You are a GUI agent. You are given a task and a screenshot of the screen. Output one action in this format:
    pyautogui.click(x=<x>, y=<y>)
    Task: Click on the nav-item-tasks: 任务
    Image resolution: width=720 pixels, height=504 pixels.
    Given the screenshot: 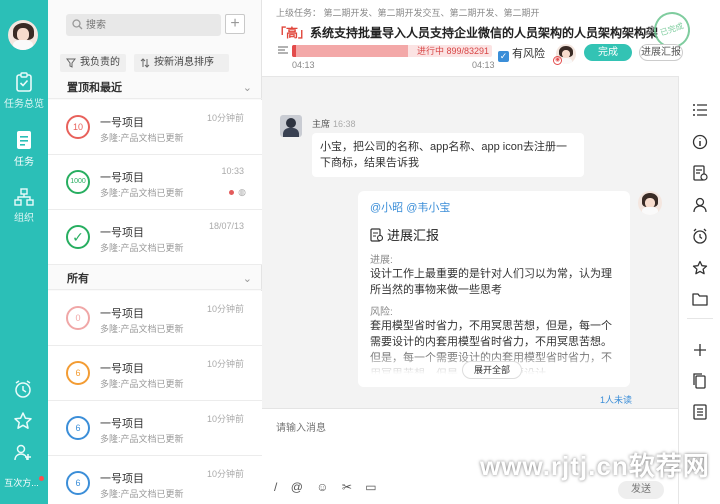 What is the action you would take?
    pyautogui.click(x=24, y=149)
    